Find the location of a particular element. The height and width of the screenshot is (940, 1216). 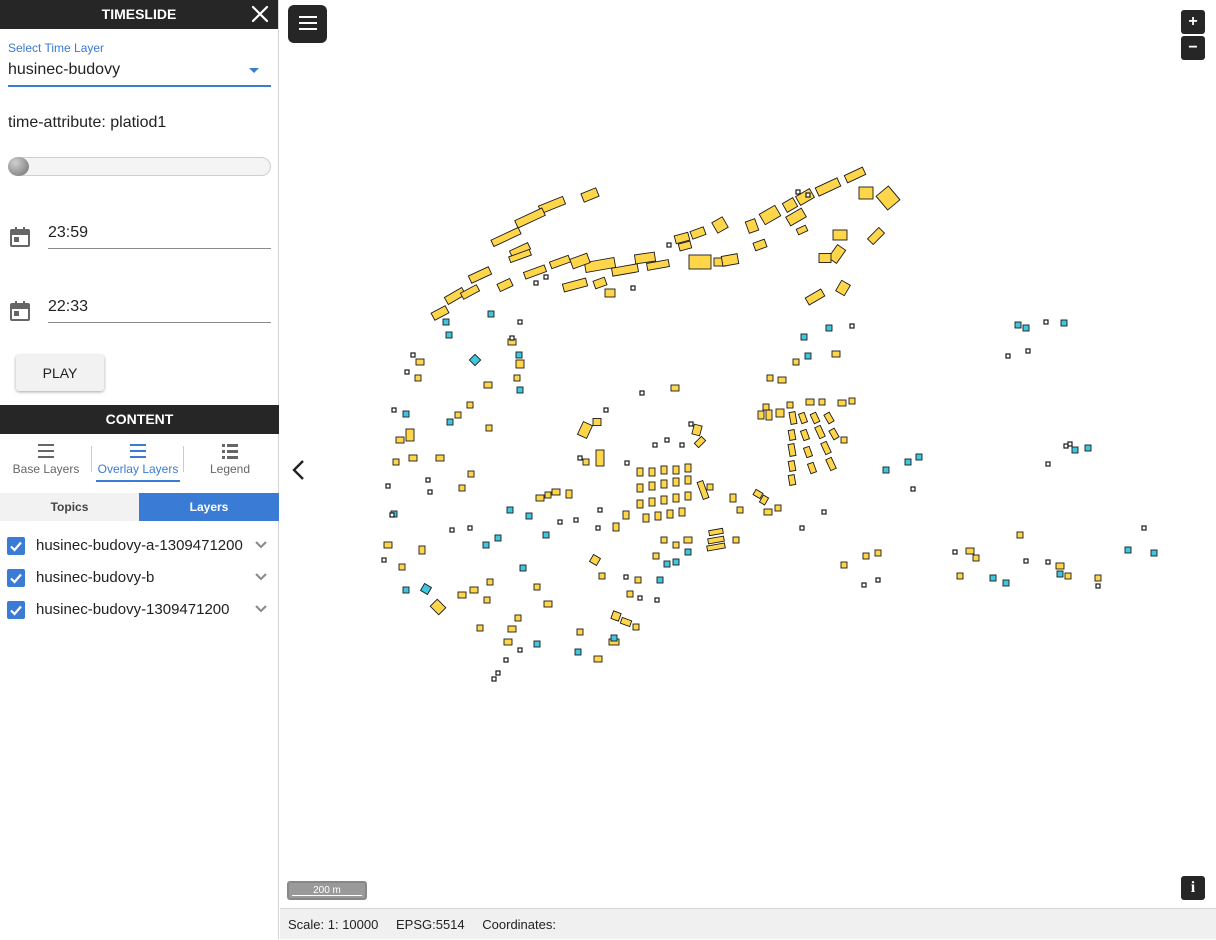

zoom-out-button: − is located at coordinates (1193, 48).